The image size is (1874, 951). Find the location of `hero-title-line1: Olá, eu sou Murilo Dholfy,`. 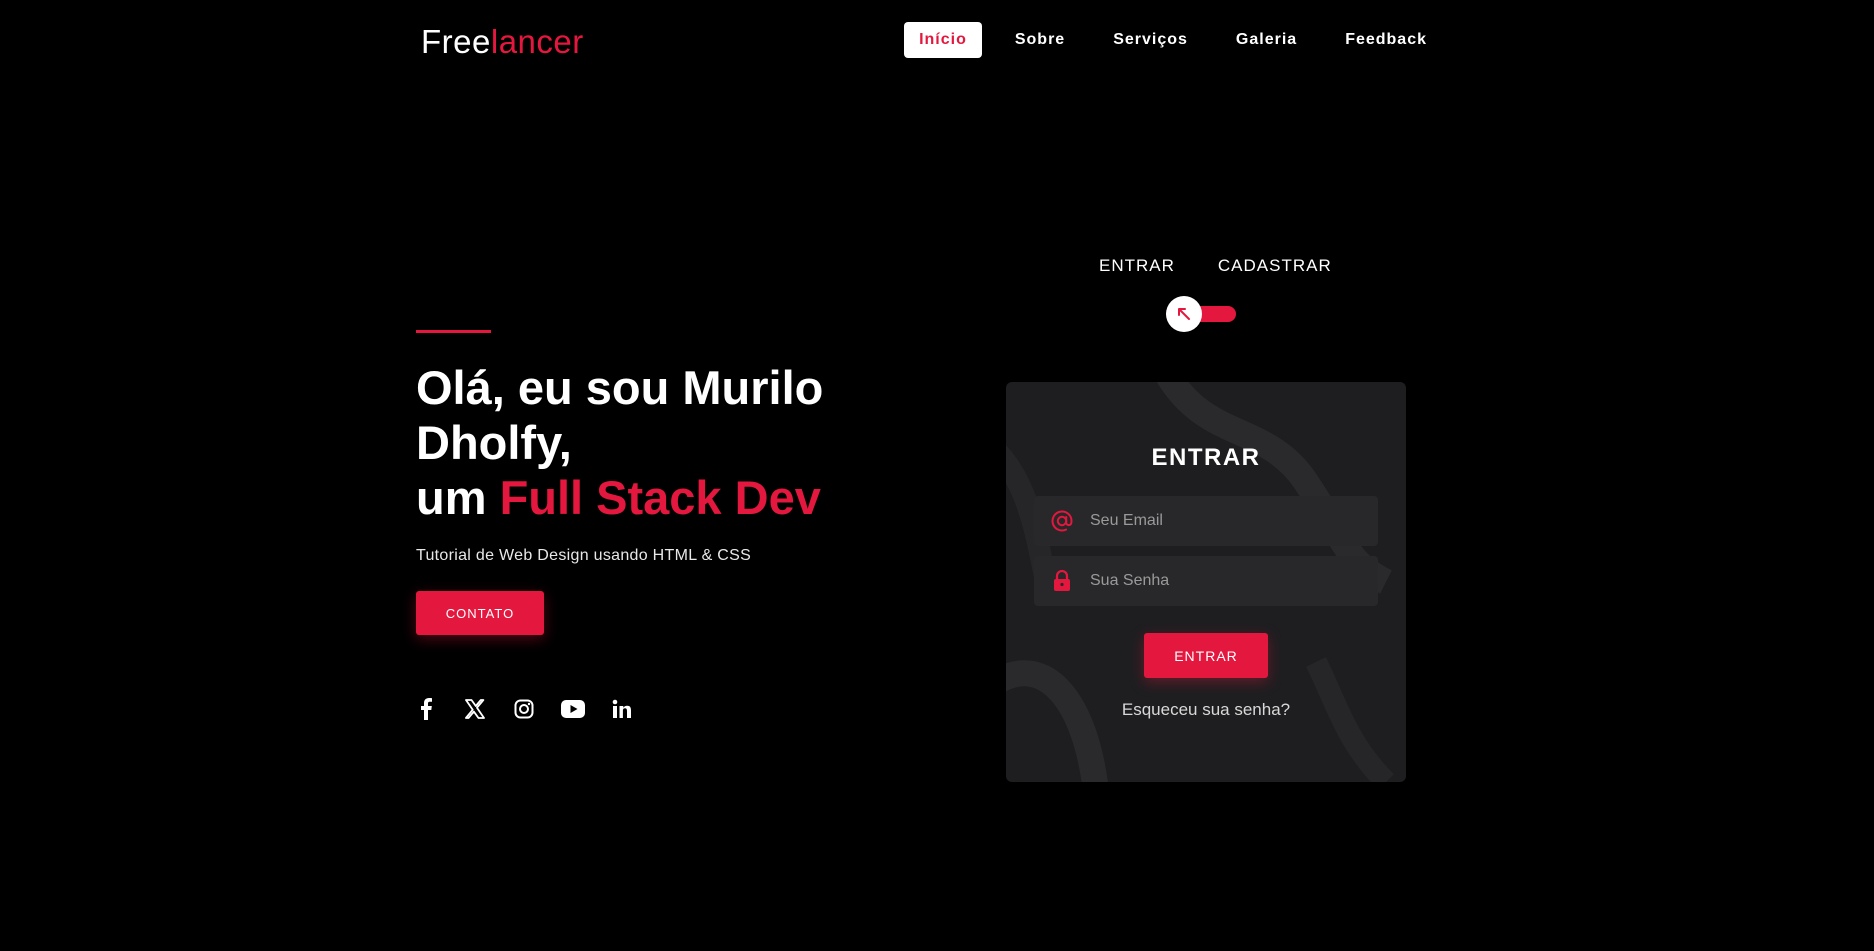

hero-title-line1: Olá, eu sou Murilo Dholfy, is located at coordinates (620, 415).